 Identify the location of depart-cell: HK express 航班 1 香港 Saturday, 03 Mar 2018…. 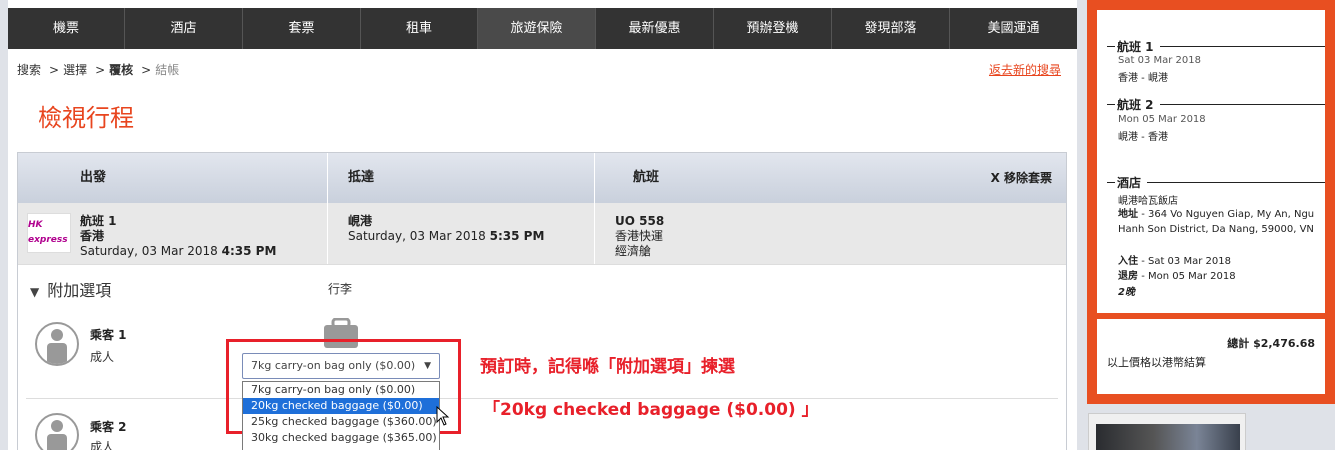
(173, 233).